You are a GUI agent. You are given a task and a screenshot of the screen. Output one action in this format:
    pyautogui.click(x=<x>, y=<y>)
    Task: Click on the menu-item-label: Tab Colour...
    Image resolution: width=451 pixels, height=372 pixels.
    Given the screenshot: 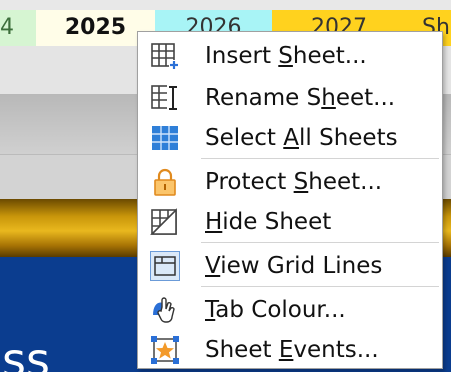 What is the action you would take?
    pyautogui.click(x=275, y=310)
    